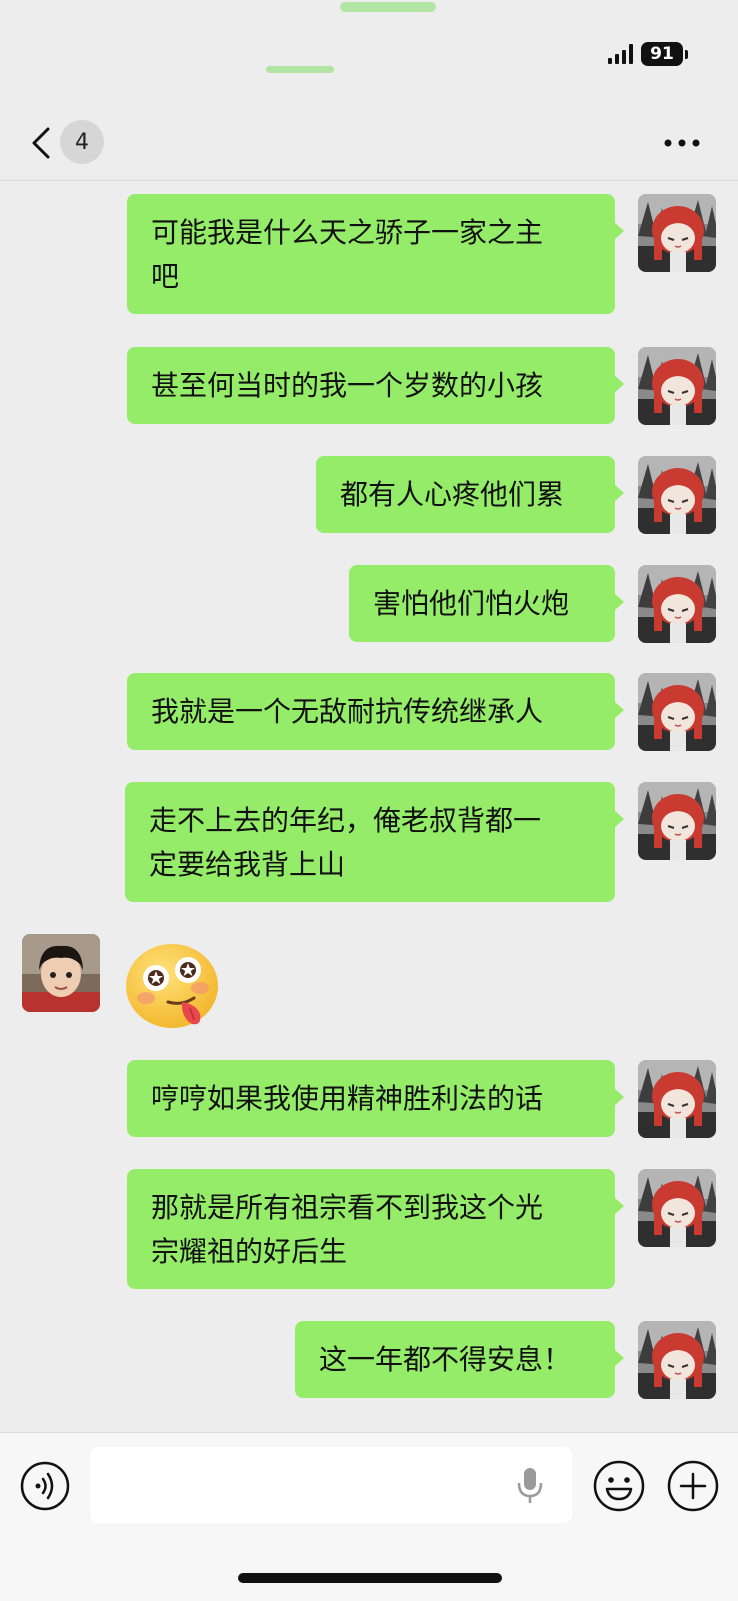 This screenshot has height=1601, width=738. What do you see at coordinates (41, 143) in the screenshot?
I see `chevron-left-icon` at bounding box center [41, 143].